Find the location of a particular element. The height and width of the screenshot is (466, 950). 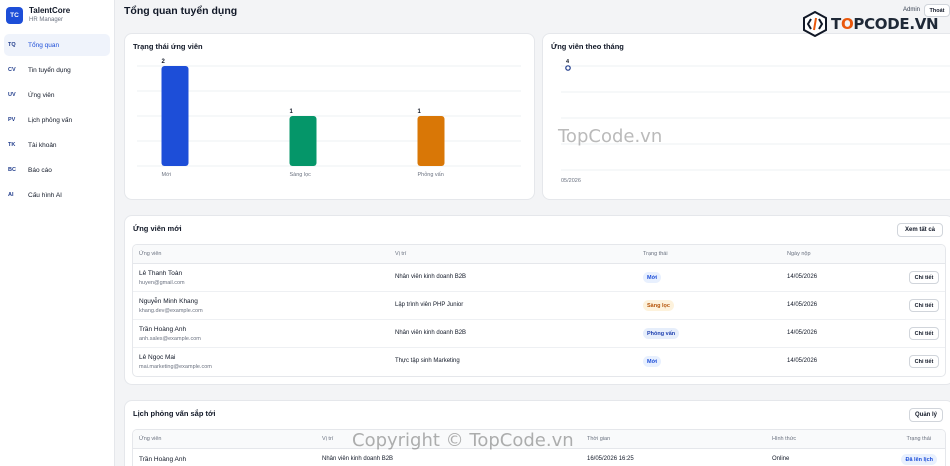

column-header: Thời gian is located at coordinates (599, 439).